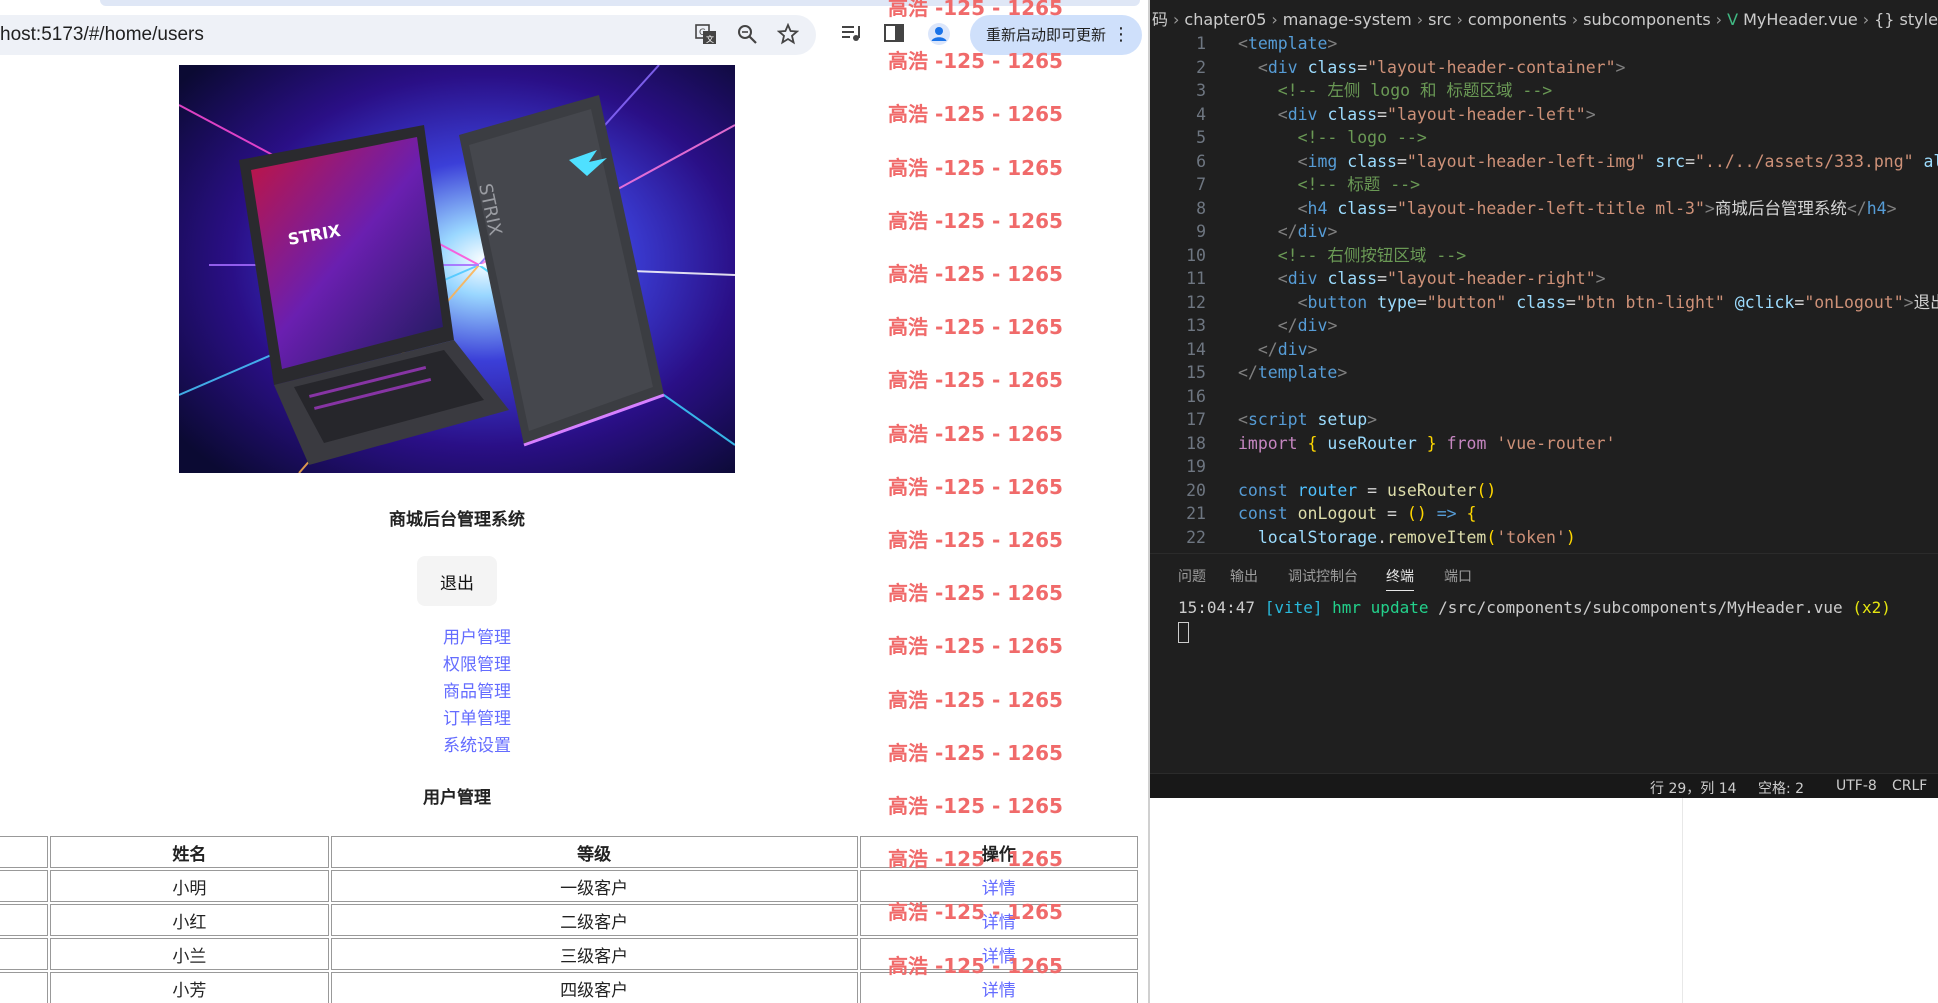  Describe the element at coordinates (1362, 137) in the screenshot. I see `code-text: <!-- logo -->` at that location.